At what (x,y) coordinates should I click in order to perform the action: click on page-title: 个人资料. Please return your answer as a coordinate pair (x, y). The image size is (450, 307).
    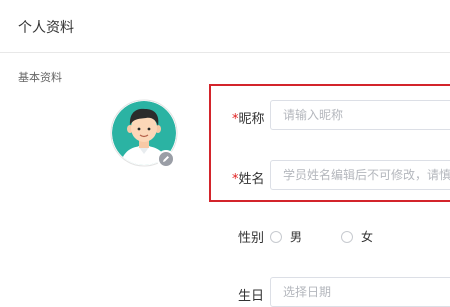
    Looking at the image, I should click on (46, 28).